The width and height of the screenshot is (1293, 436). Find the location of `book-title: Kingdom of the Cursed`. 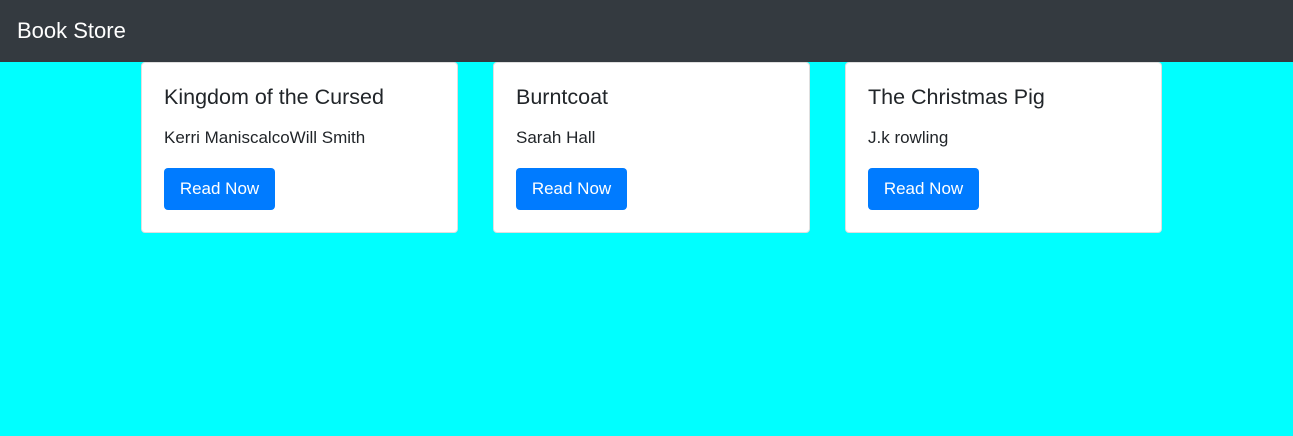

book-title: Kingdom of the Cursed is located at coordinates (274, 97).